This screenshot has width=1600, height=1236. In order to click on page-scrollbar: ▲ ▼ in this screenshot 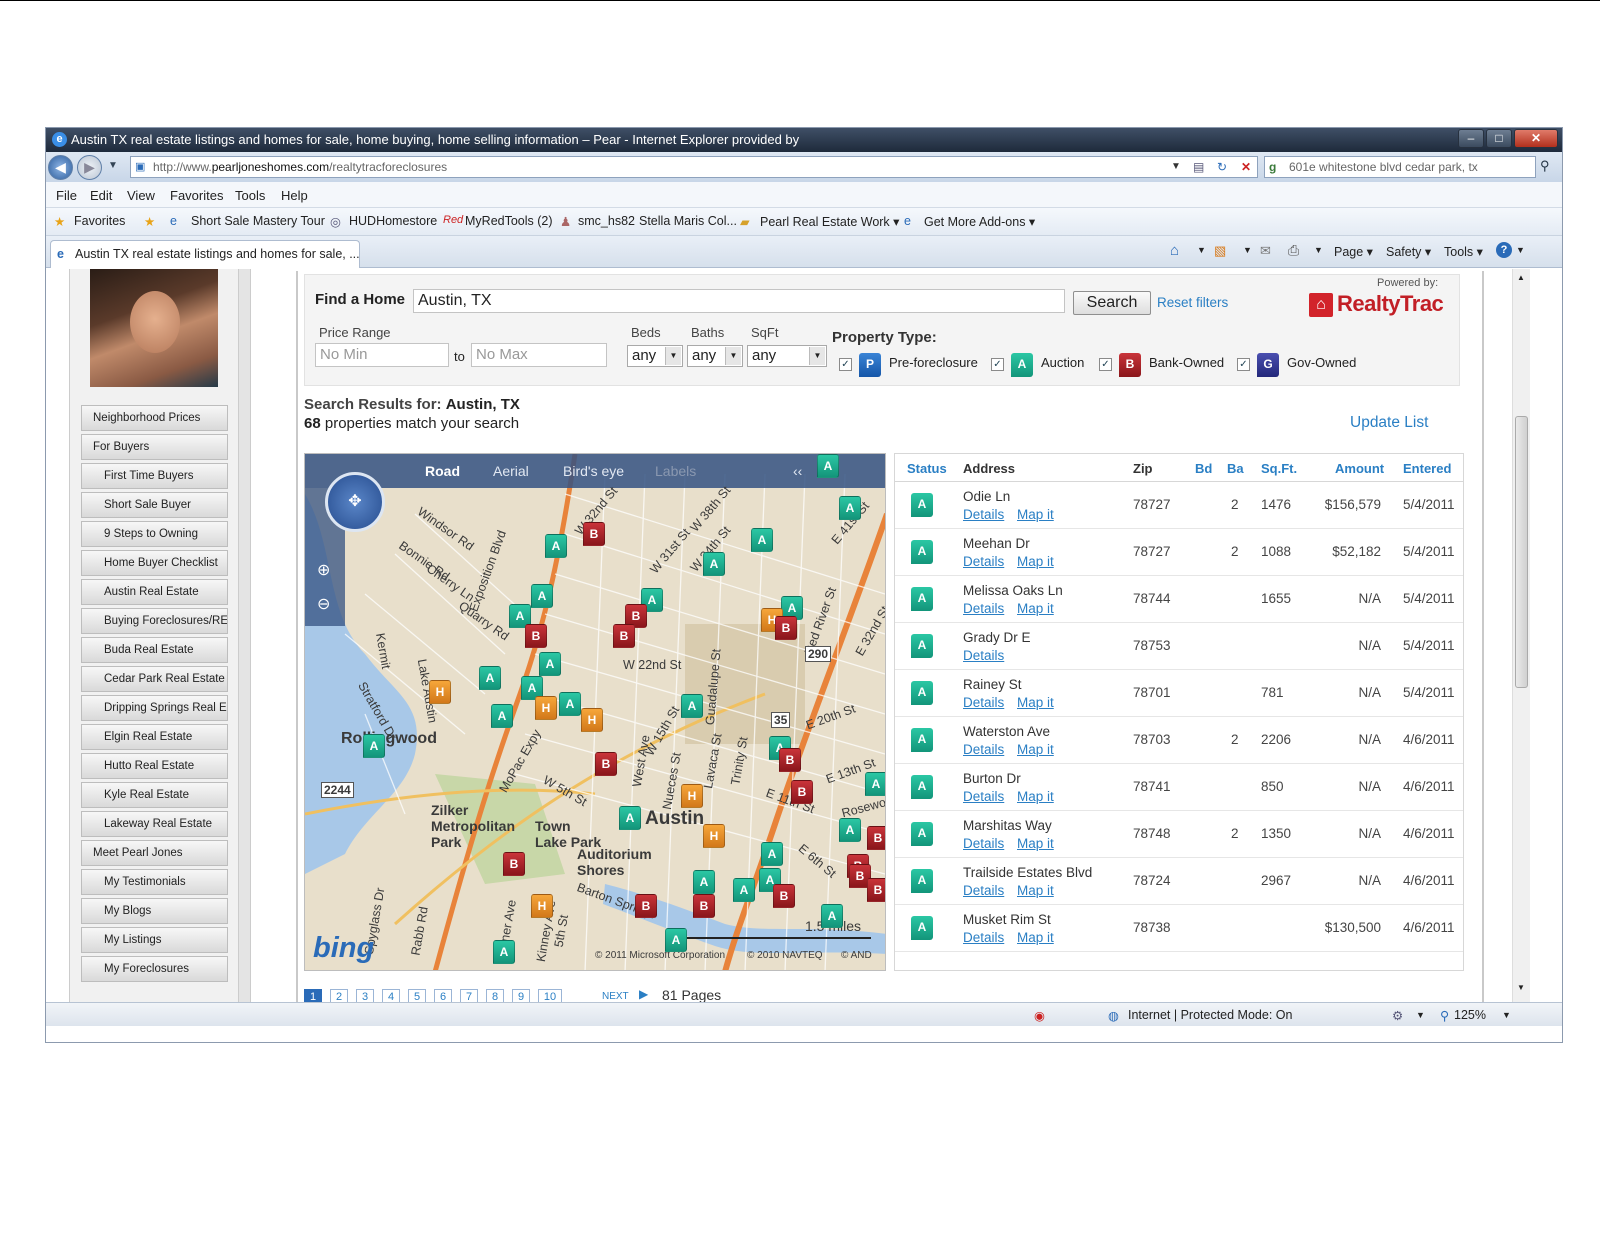, I will do `click(1521, 635)`.